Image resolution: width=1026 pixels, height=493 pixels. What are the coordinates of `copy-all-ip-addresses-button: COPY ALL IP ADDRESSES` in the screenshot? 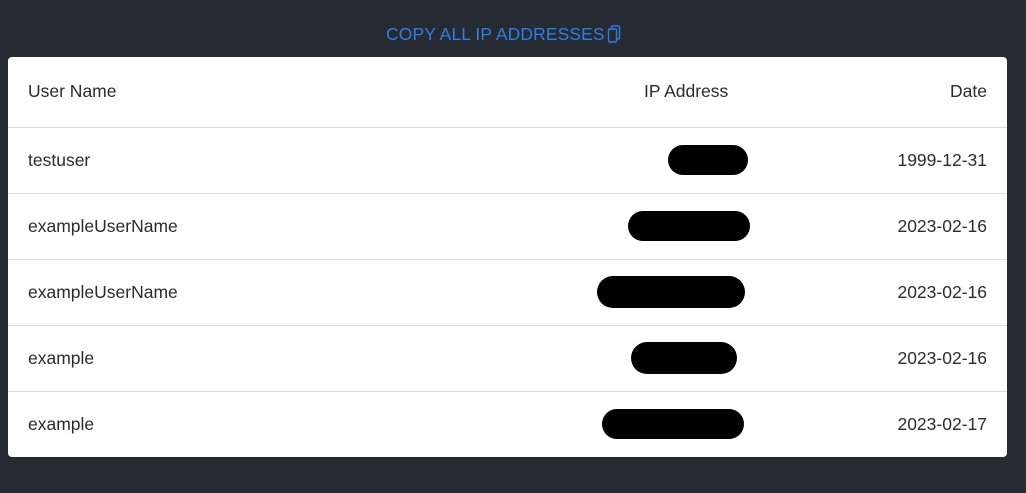 It's located at (503, 34).